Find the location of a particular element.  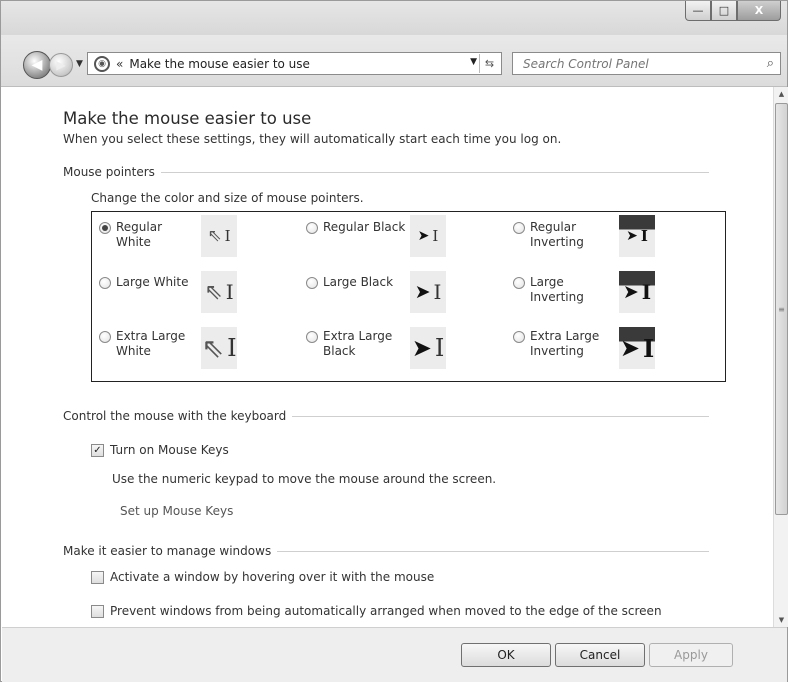

breadcrumb-current: Make the mouse easier to use is located at coordinates (219, 64).